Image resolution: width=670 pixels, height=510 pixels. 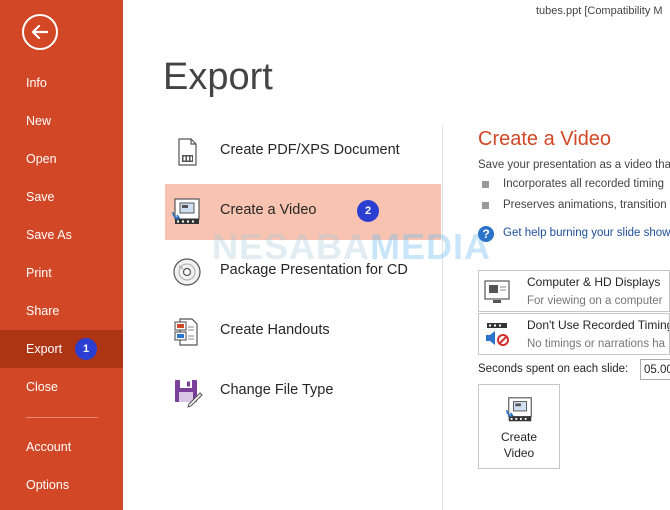 I want to click on option-label: Create PDF/XPS Document, so click(x=310, y=150).